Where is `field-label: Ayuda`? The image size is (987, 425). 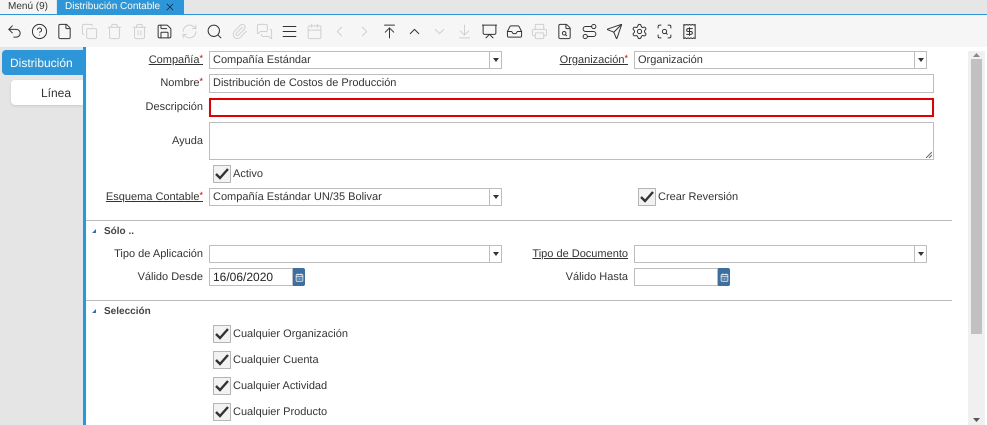 field-label: Ayuda is located at coordinates (187, 141).